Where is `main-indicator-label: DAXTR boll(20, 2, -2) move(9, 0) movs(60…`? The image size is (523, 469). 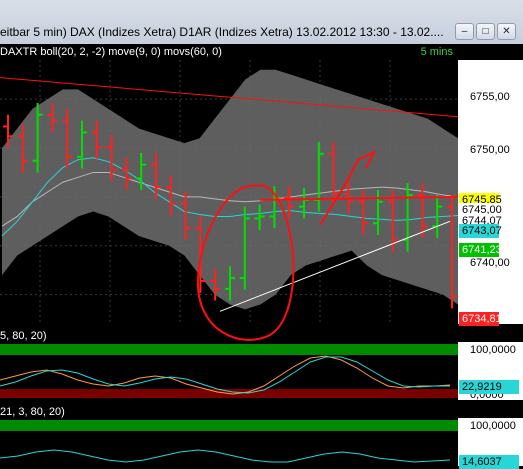
main-indicator-label: DAXTR boll(20, 2, -2) move(9, 0) movs(60… is located at coordinates (111, 52).